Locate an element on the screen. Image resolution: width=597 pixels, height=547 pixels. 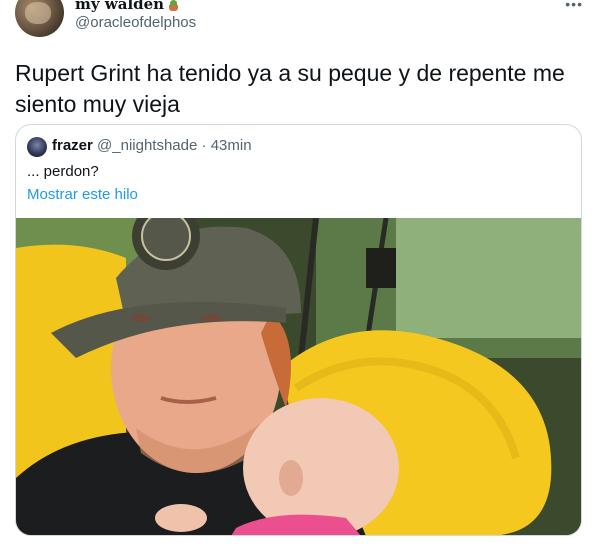
quoted-tweet-text: ... perdon? is located at coordinates (63, 171).